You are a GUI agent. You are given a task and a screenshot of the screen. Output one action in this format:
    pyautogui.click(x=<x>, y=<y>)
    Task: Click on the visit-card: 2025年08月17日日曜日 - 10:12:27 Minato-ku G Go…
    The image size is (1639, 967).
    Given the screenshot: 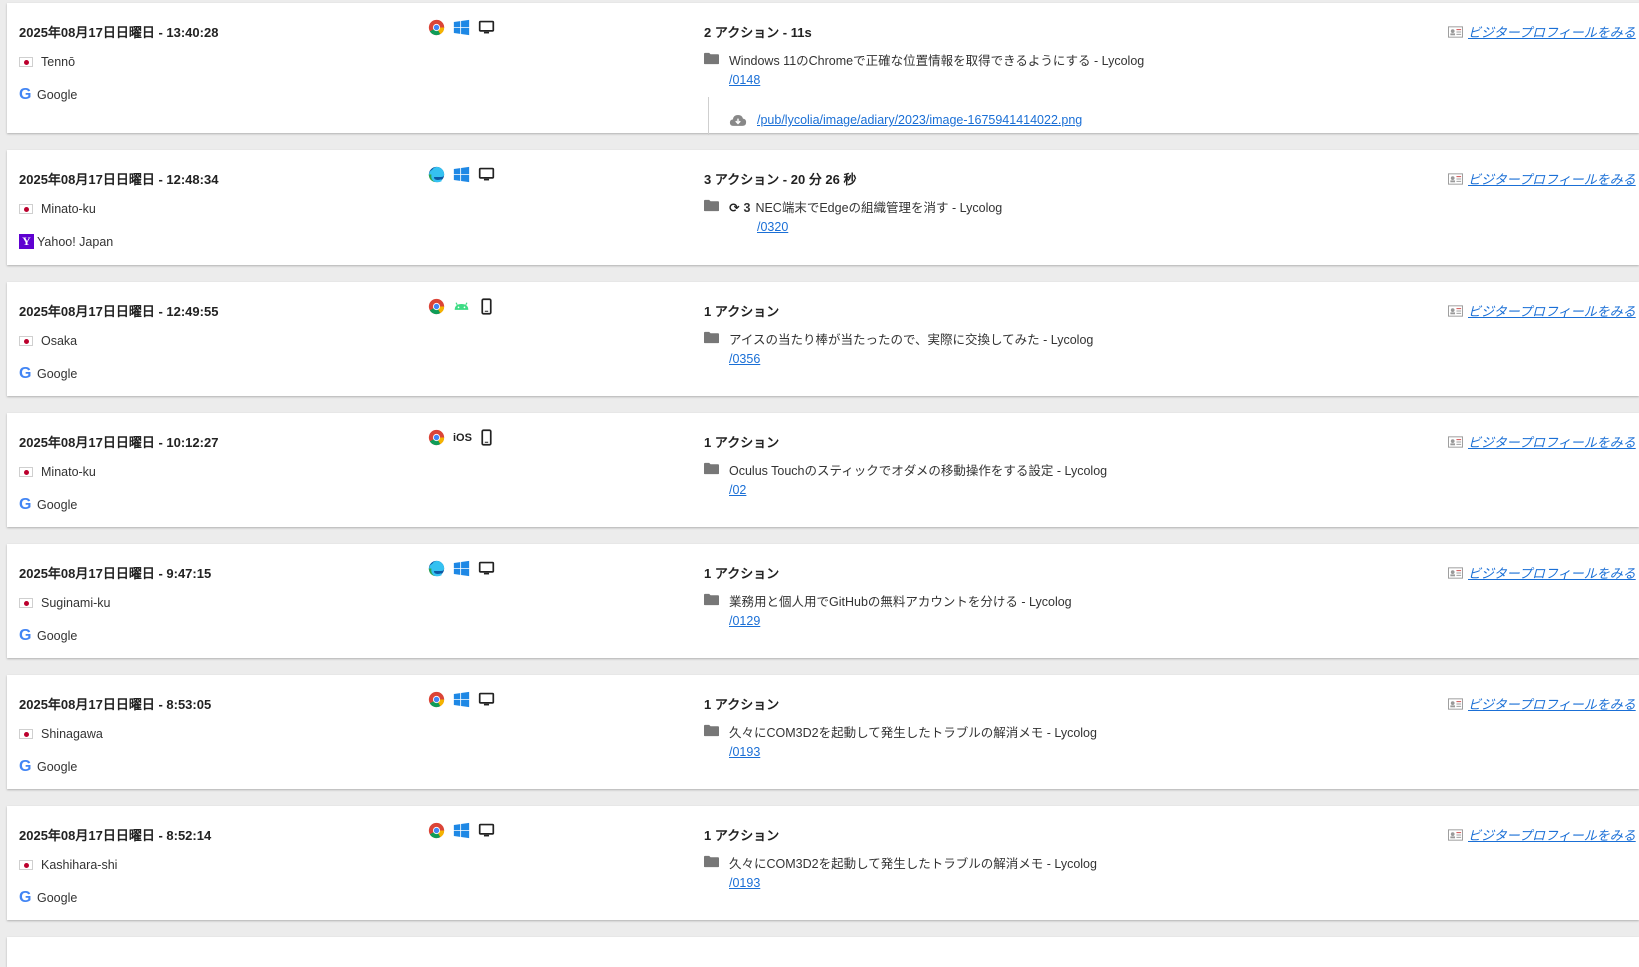 What is the action you would take?
    pyautogui.click(x=823, y=470)
    